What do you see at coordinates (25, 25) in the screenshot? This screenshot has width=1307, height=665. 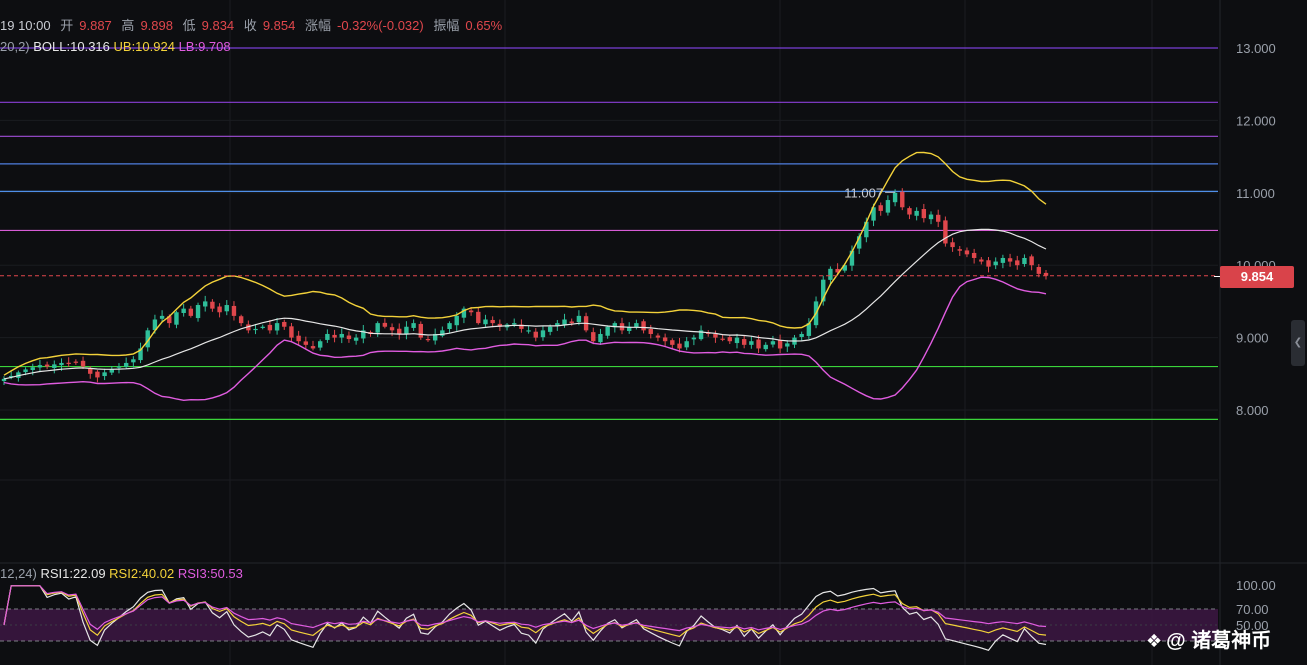 I see `bar-time: 19 10:00` at bounding box center [25, 25].